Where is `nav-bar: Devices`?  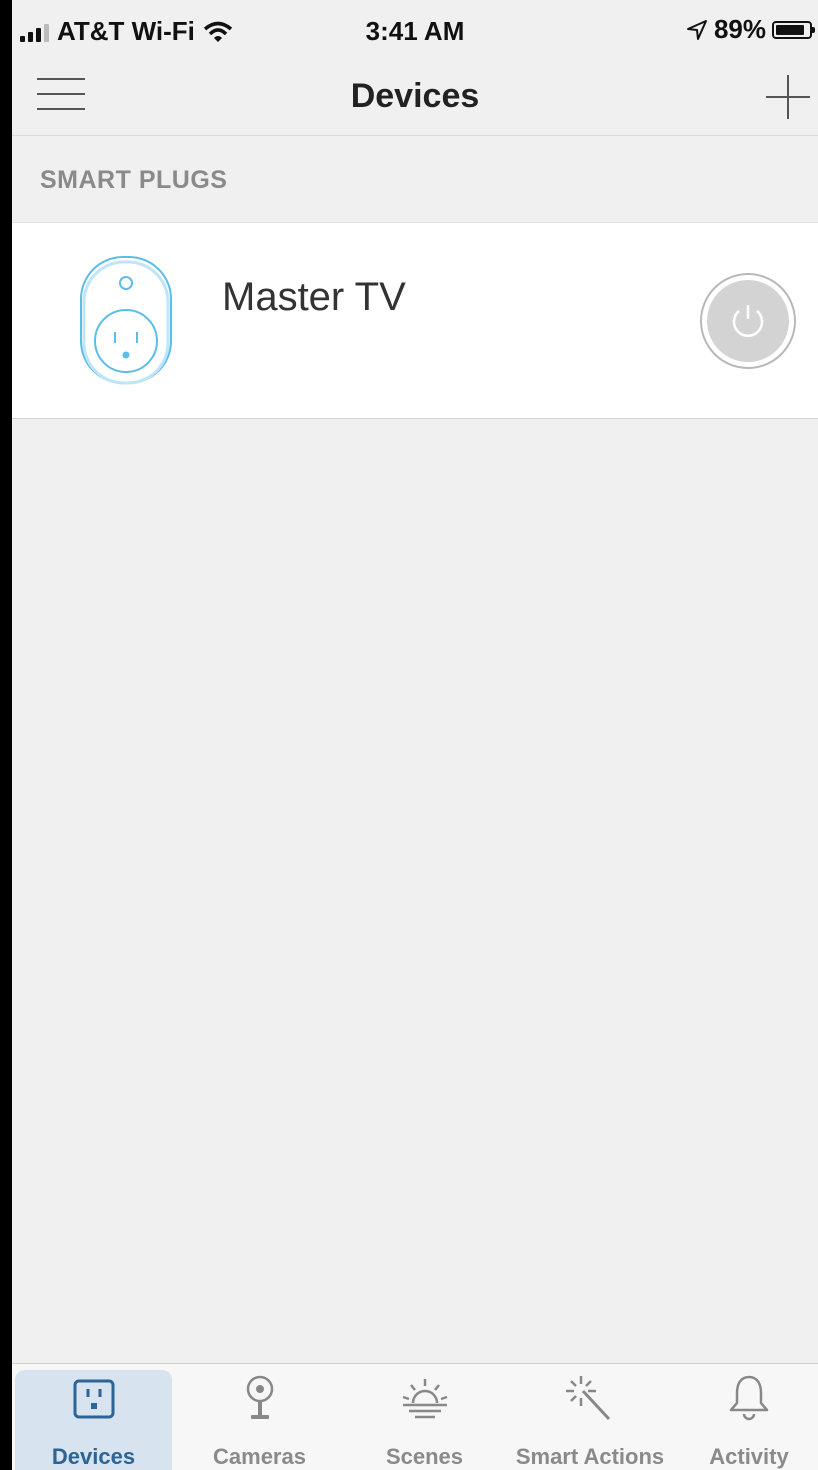 nav-bar: Devices is located at coordinates (415, 98).